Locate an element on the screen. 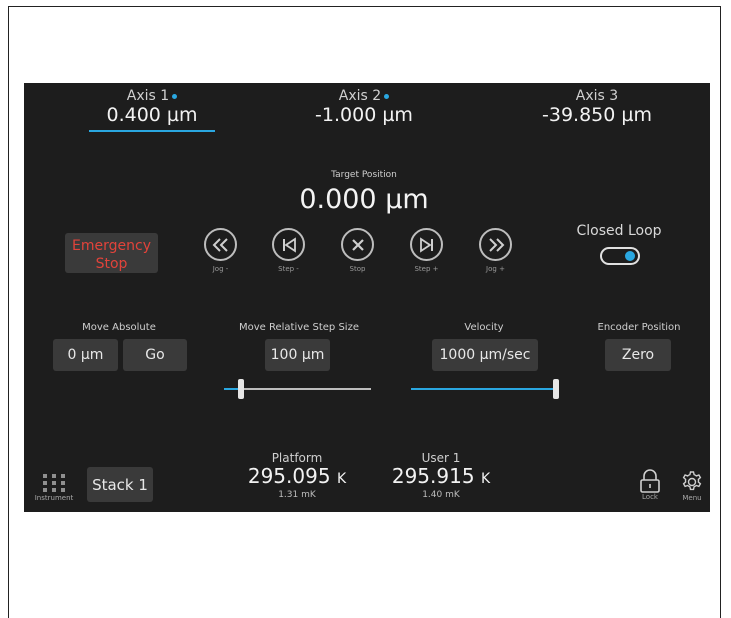  platform-value: 295.095 is located at coordinates (289, 476).